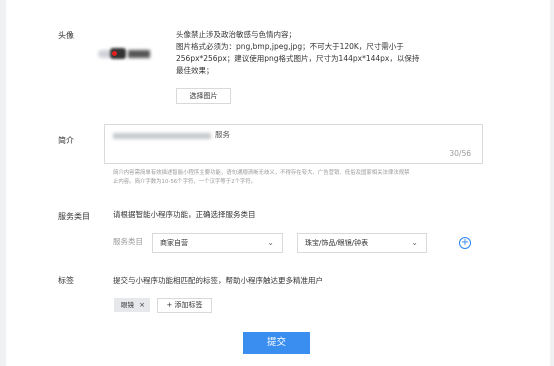 The image size is (554, 366). What do you see at coordinates (203, 96) in the screenshot?
I see `choose-image-button: 选择图片` at bounding box center [203, 96].